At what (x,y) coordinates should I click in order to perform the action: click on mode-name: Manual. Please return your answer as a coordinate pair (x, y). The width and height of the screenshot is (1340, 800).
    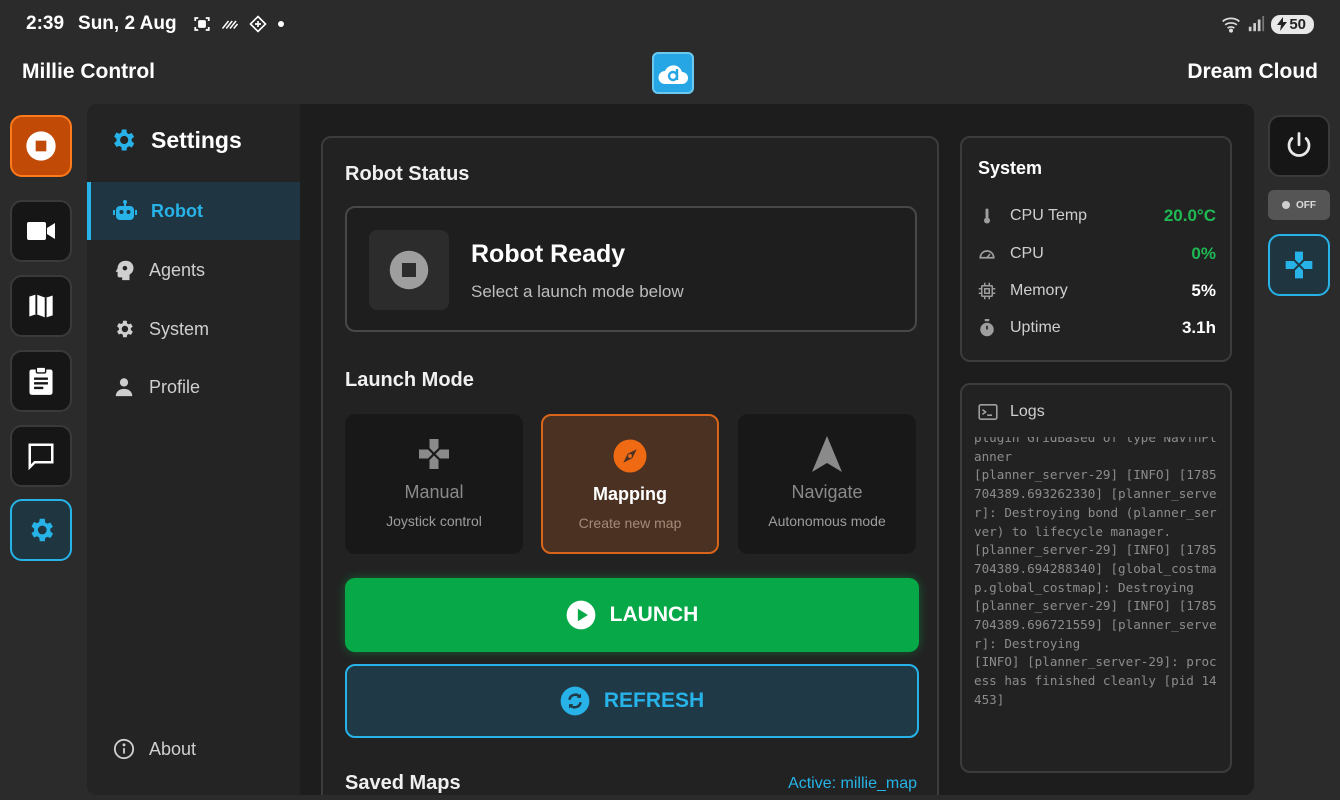
    Looking at the image, I should click on (434, 492).